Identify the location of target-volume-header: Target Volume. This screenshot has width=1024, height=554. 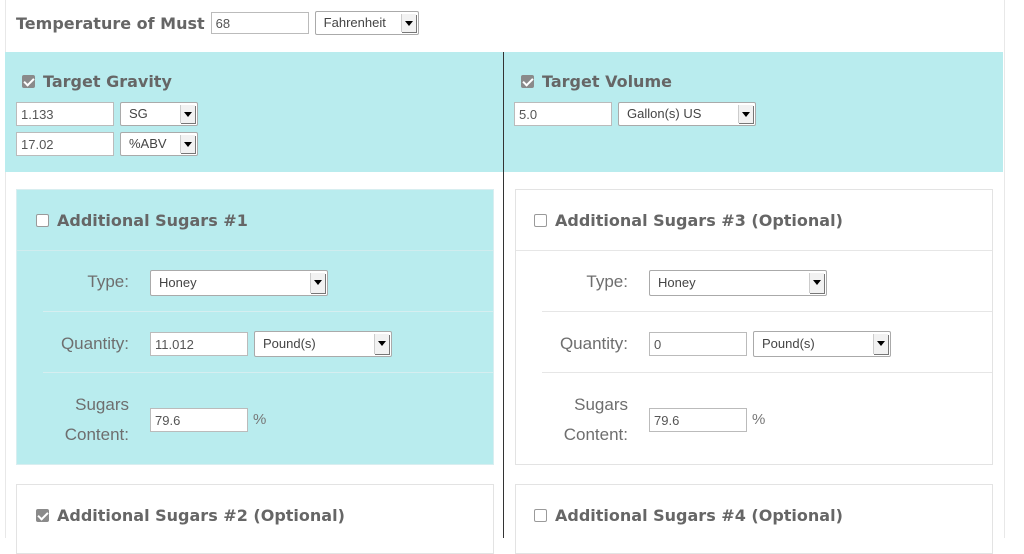
(596, 81).